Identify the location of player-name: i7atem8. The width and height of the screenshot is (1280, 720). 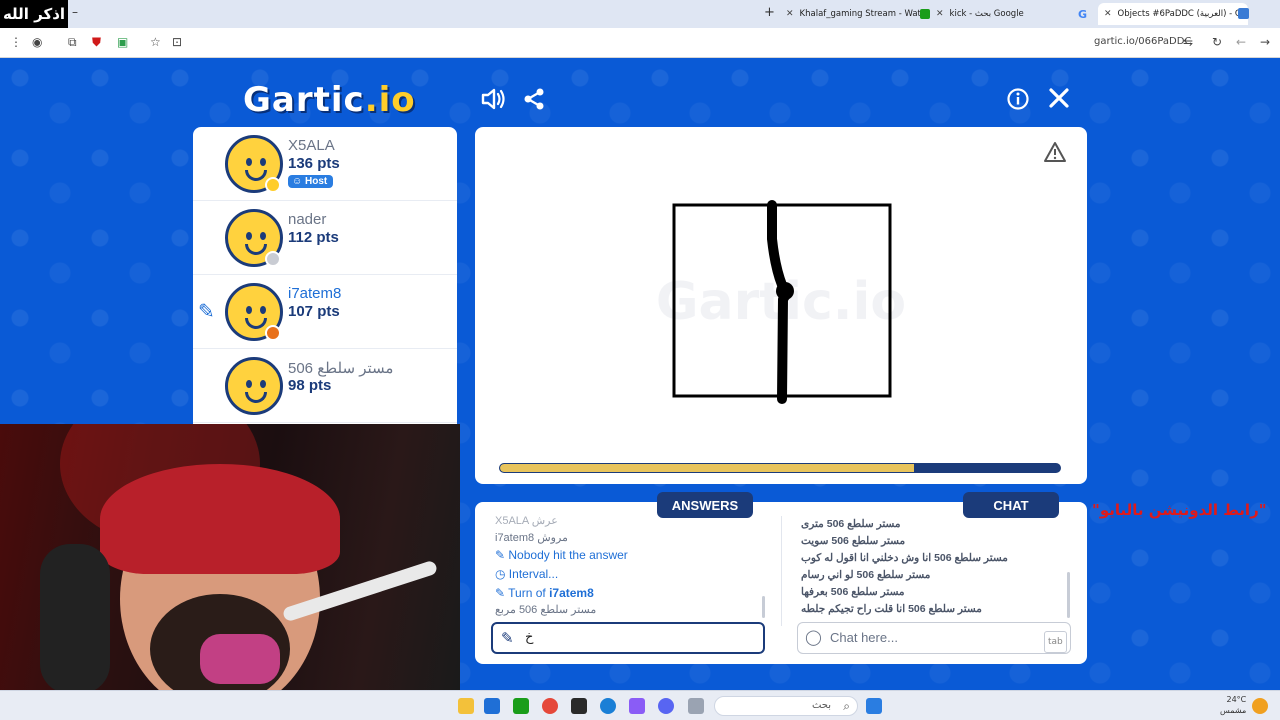
(315, 293).